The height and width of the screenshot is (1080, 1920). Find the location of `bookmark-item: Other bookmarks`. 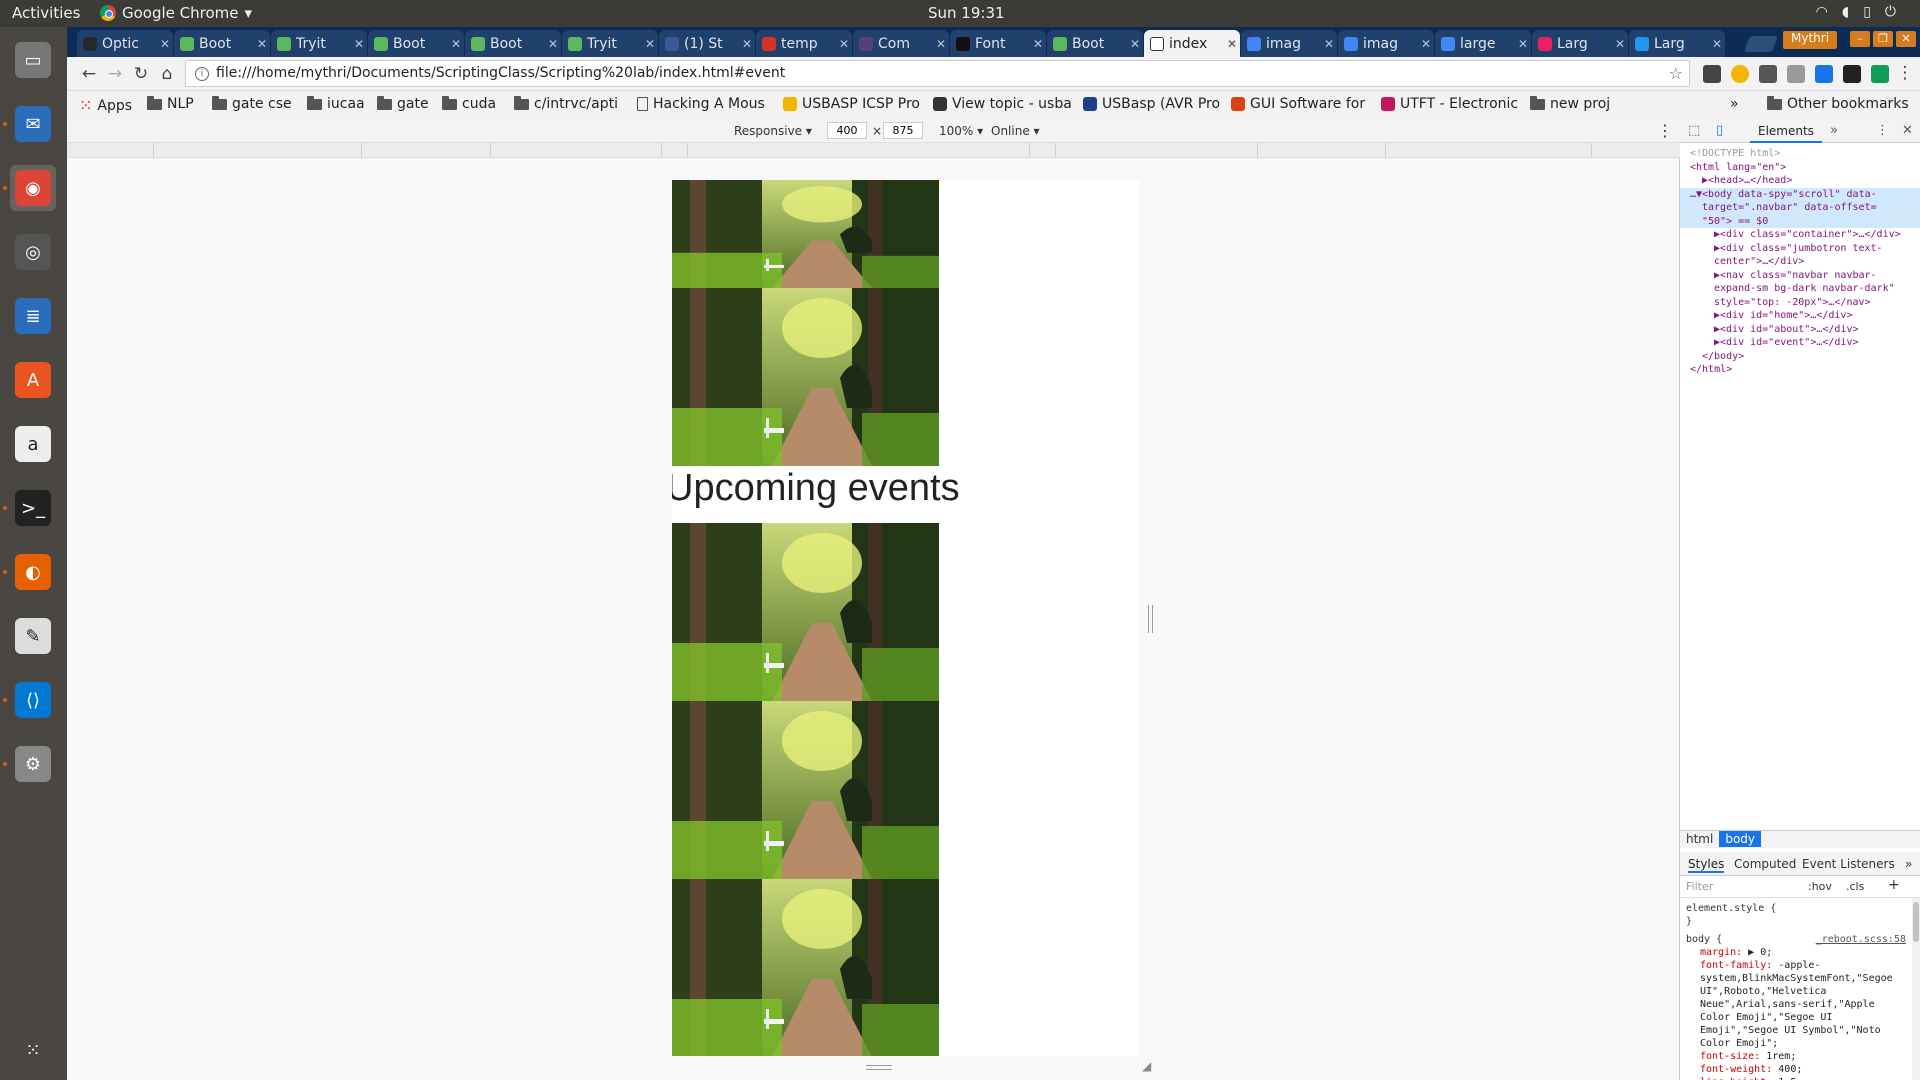

bookmark-item: Other bookmarks is located at coordinates (1838, 103).